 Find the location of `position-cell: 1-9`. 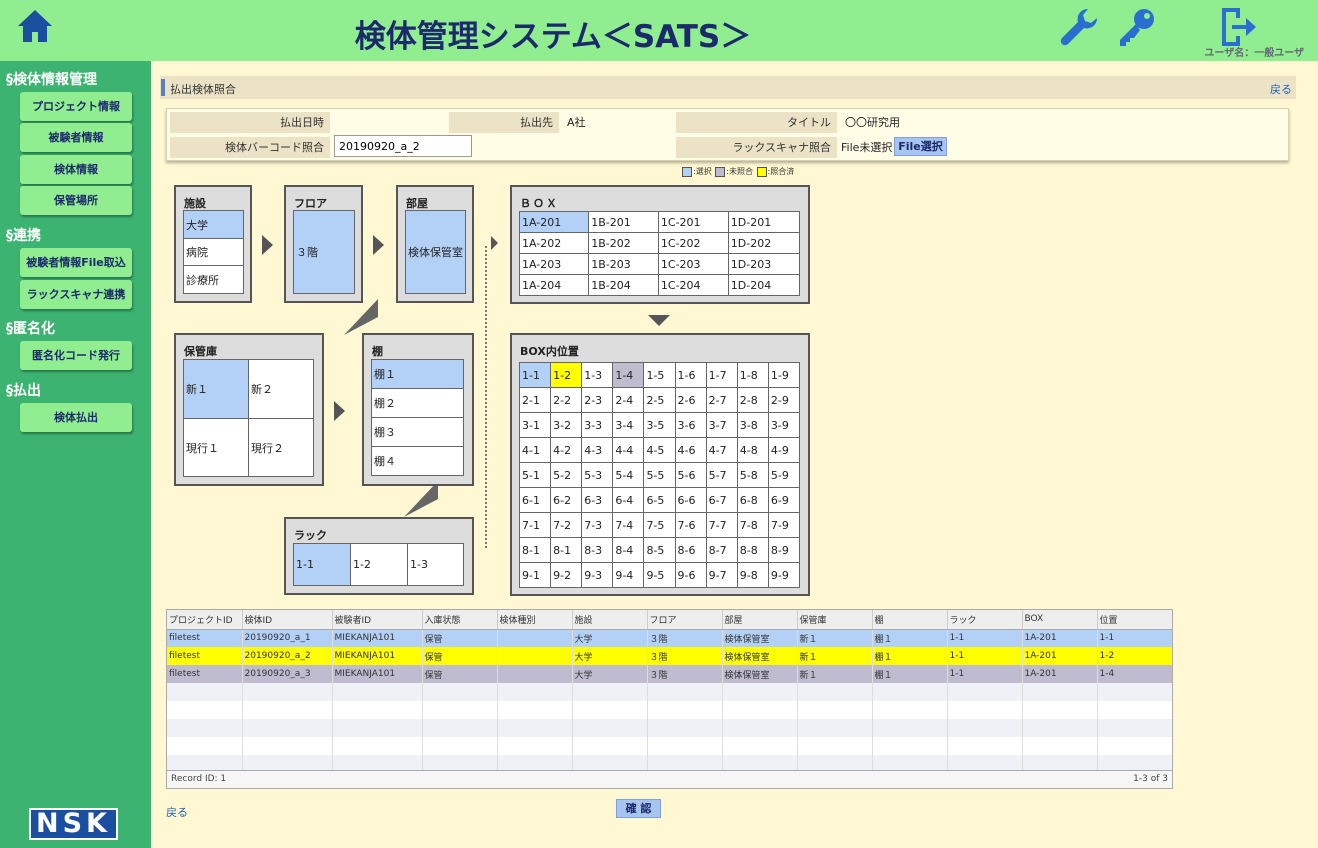

position-cell: 1-9 is located at coordinates (784, 375).